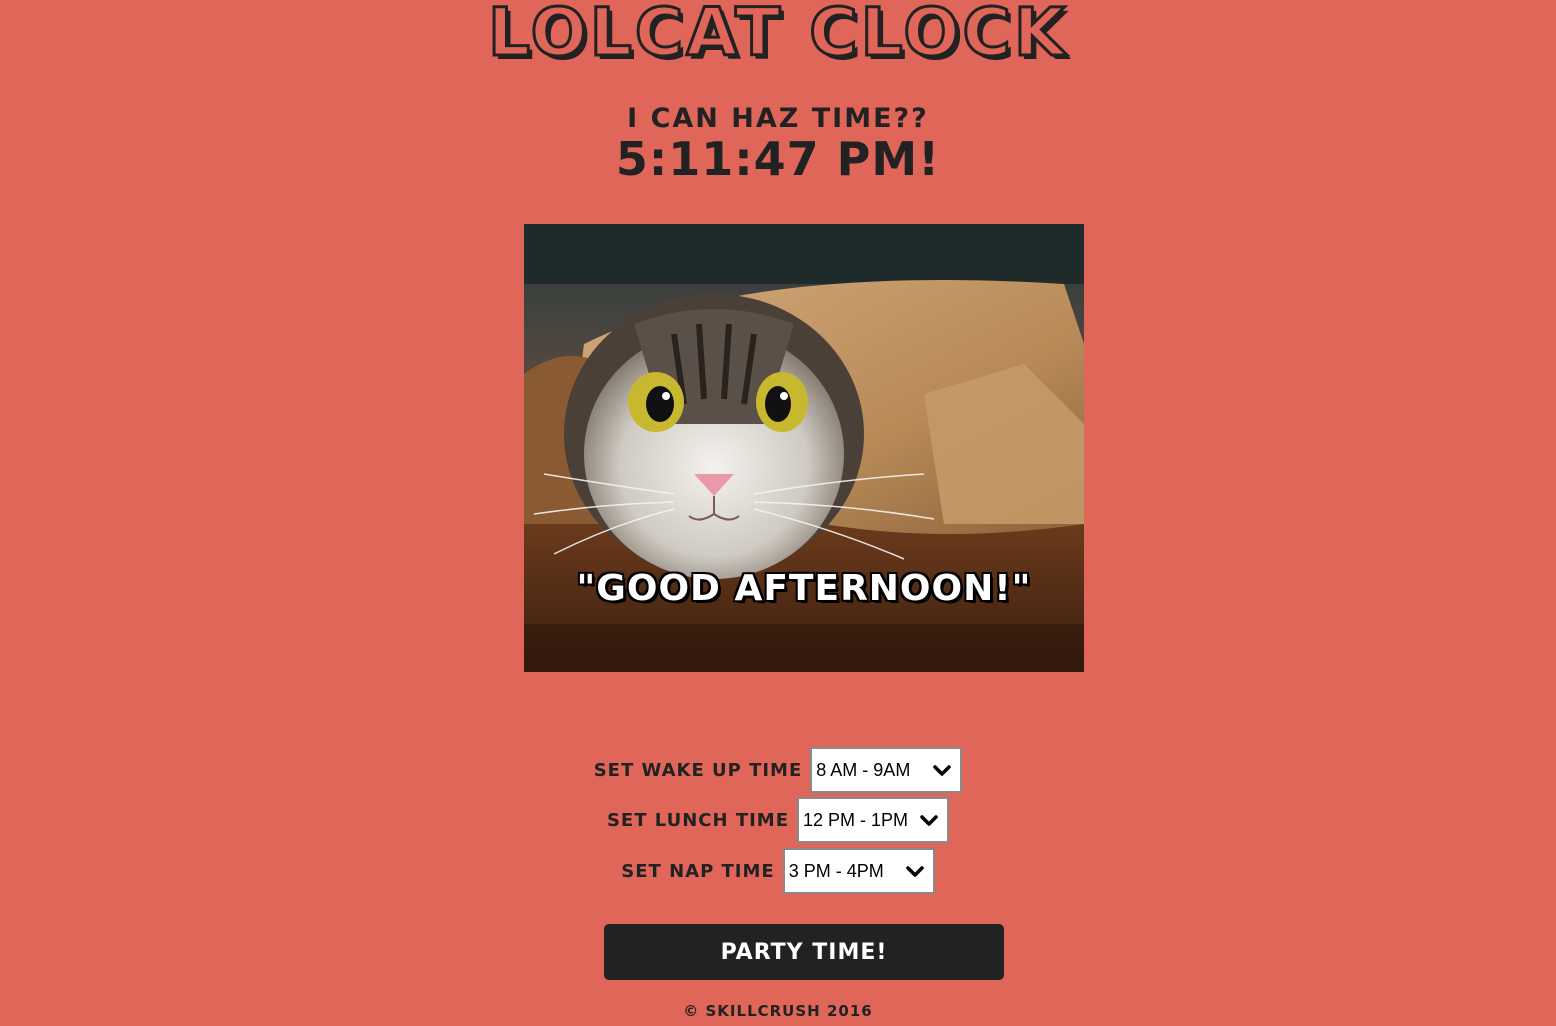 This screenshot has height=1026, width=1556. I want to click on wakeup-time-value: 8 AM - 9AM, so click(863, 769).